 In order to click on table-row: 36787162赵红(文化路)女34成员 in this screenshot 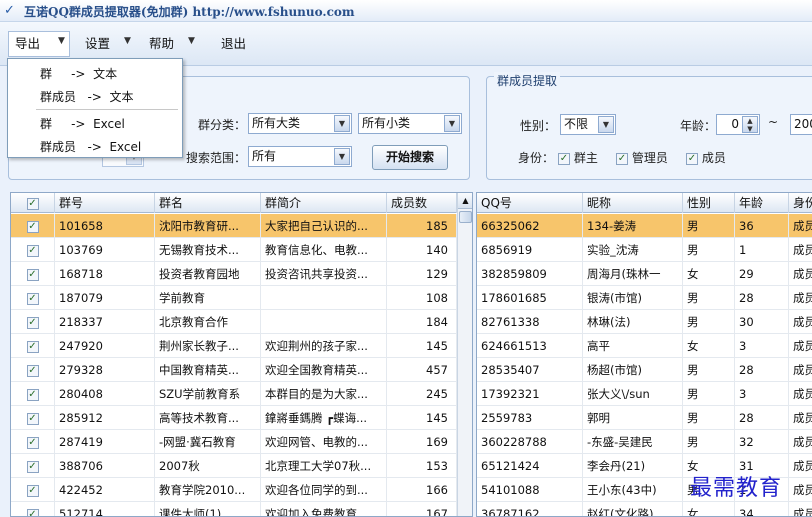, I will do `click(644, 509)`.